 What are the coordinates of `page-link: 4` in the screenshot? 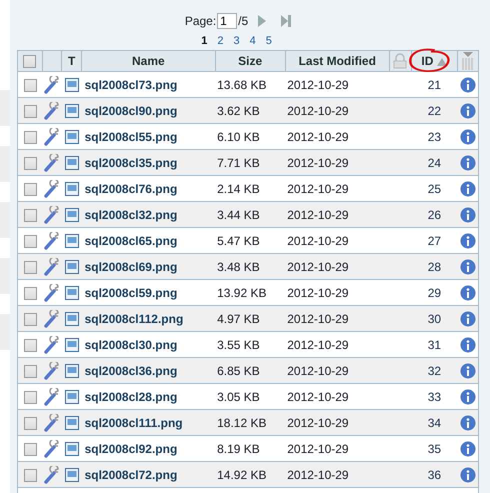 It's located at (253, 41).